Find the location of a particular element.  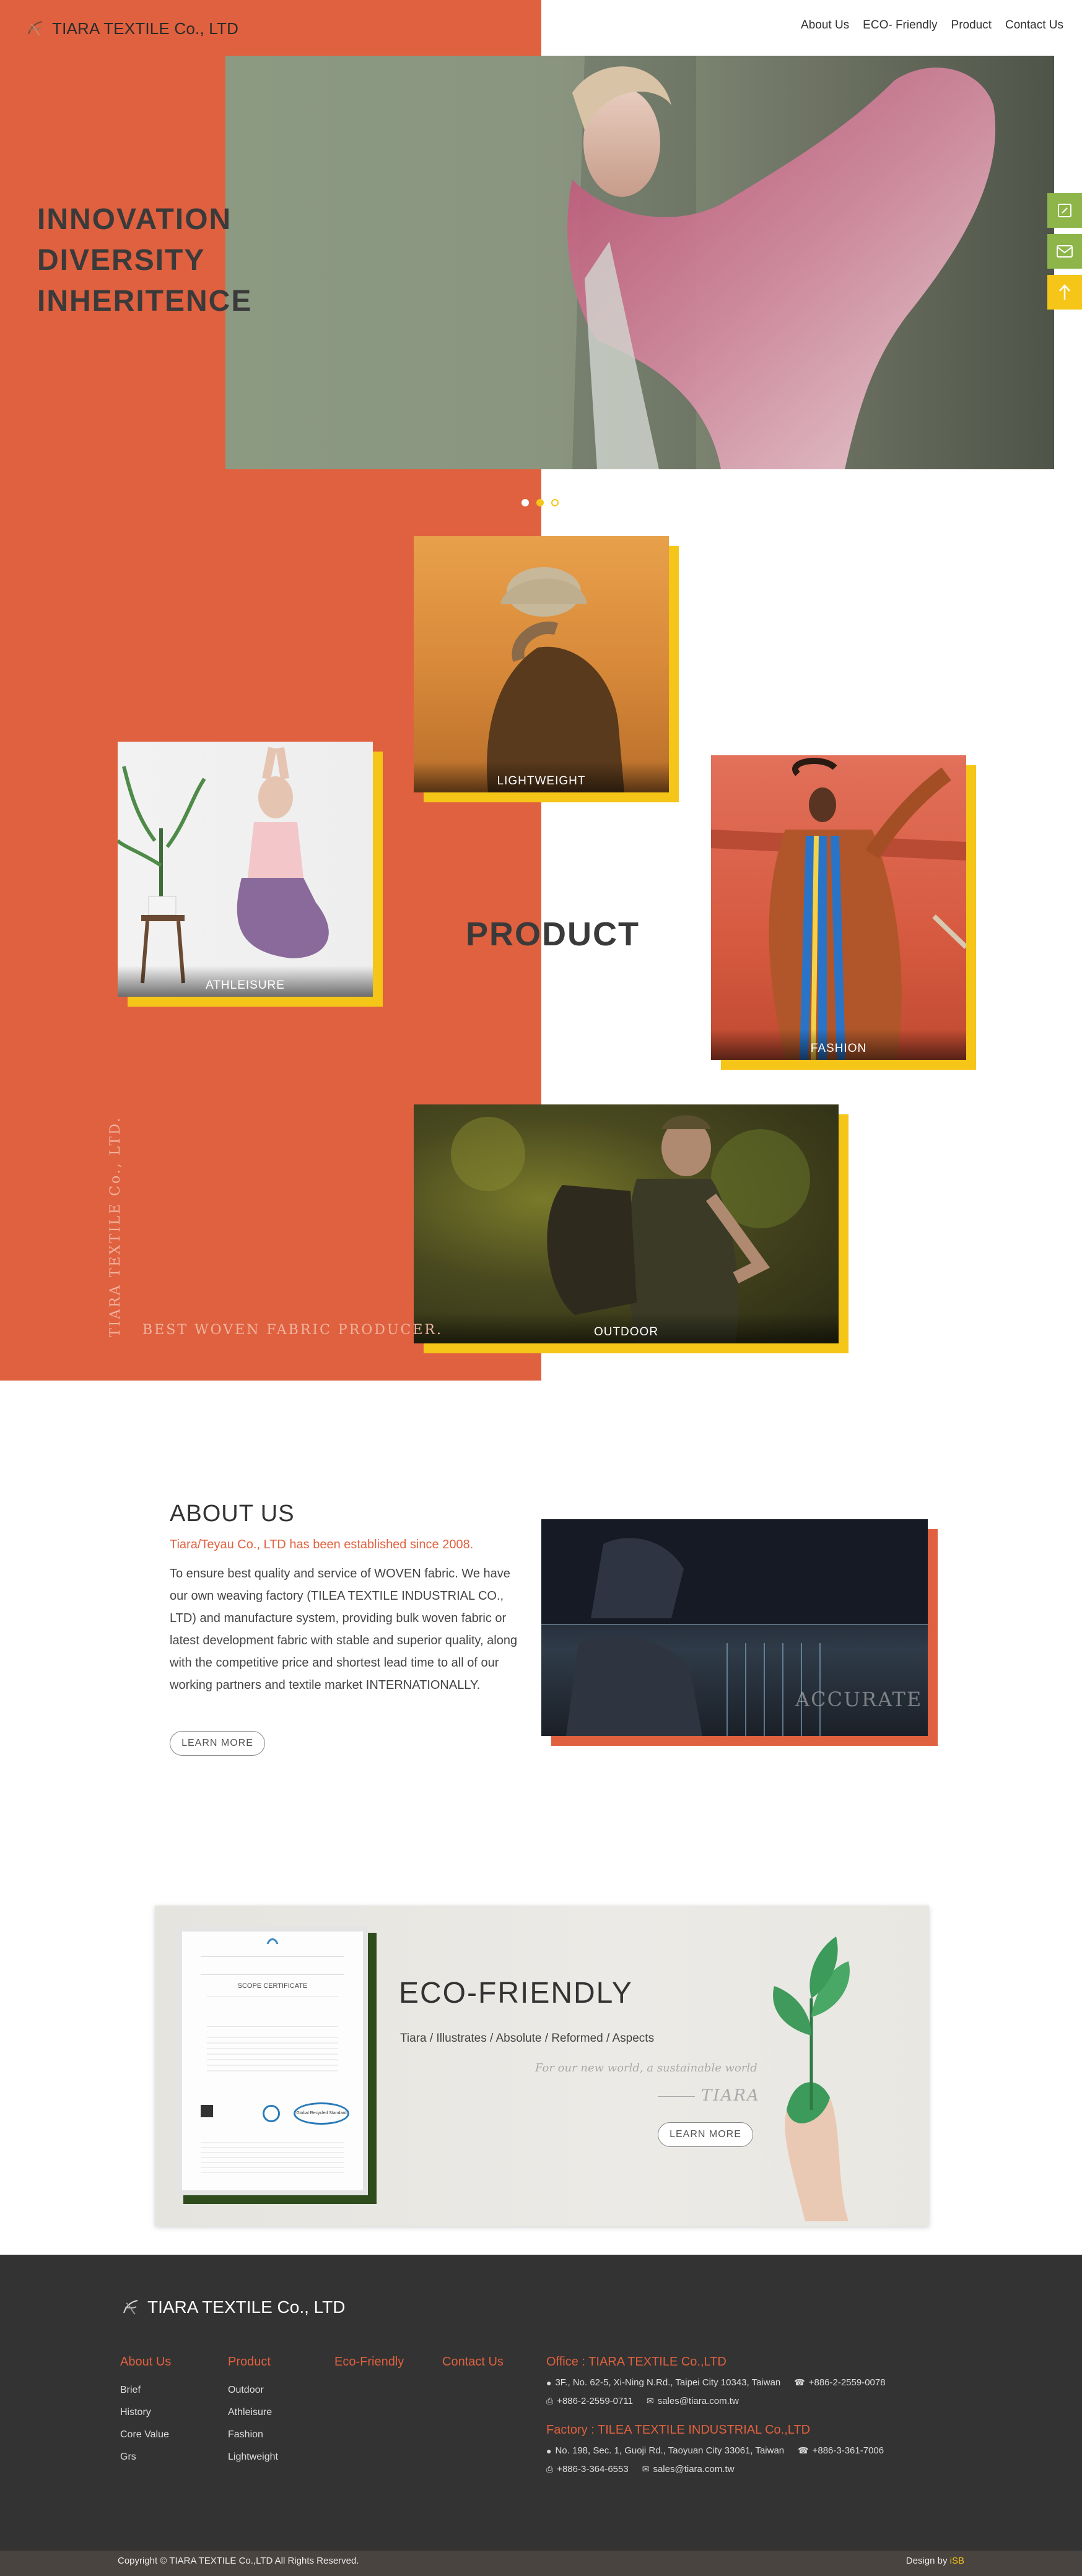

arrow-up-icon is located at coordinates (1064, 292).